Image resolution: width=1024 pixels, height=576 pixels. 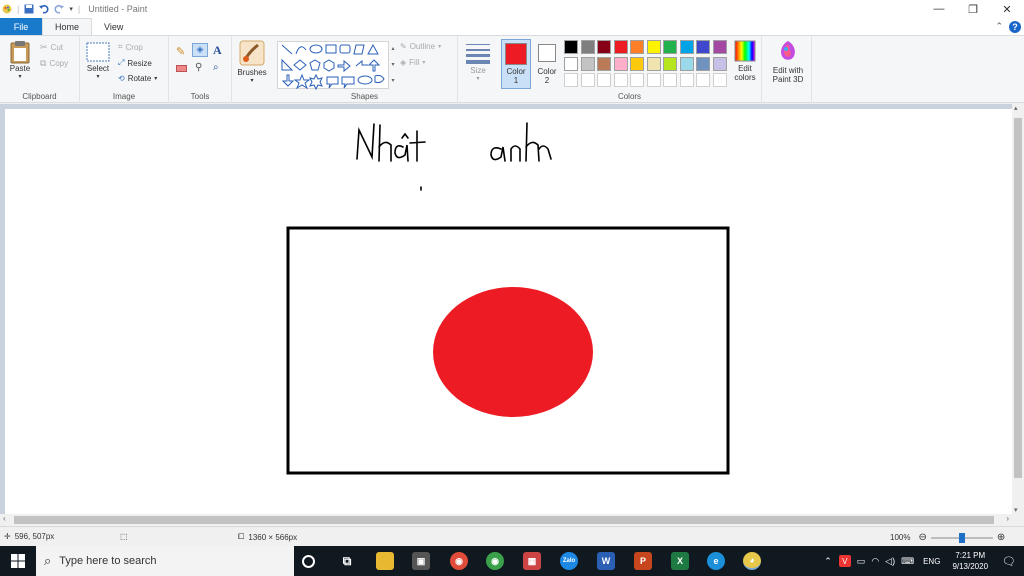 I want to click on outline-button: ✎ Outline ▾, so click(x=420, y=46).